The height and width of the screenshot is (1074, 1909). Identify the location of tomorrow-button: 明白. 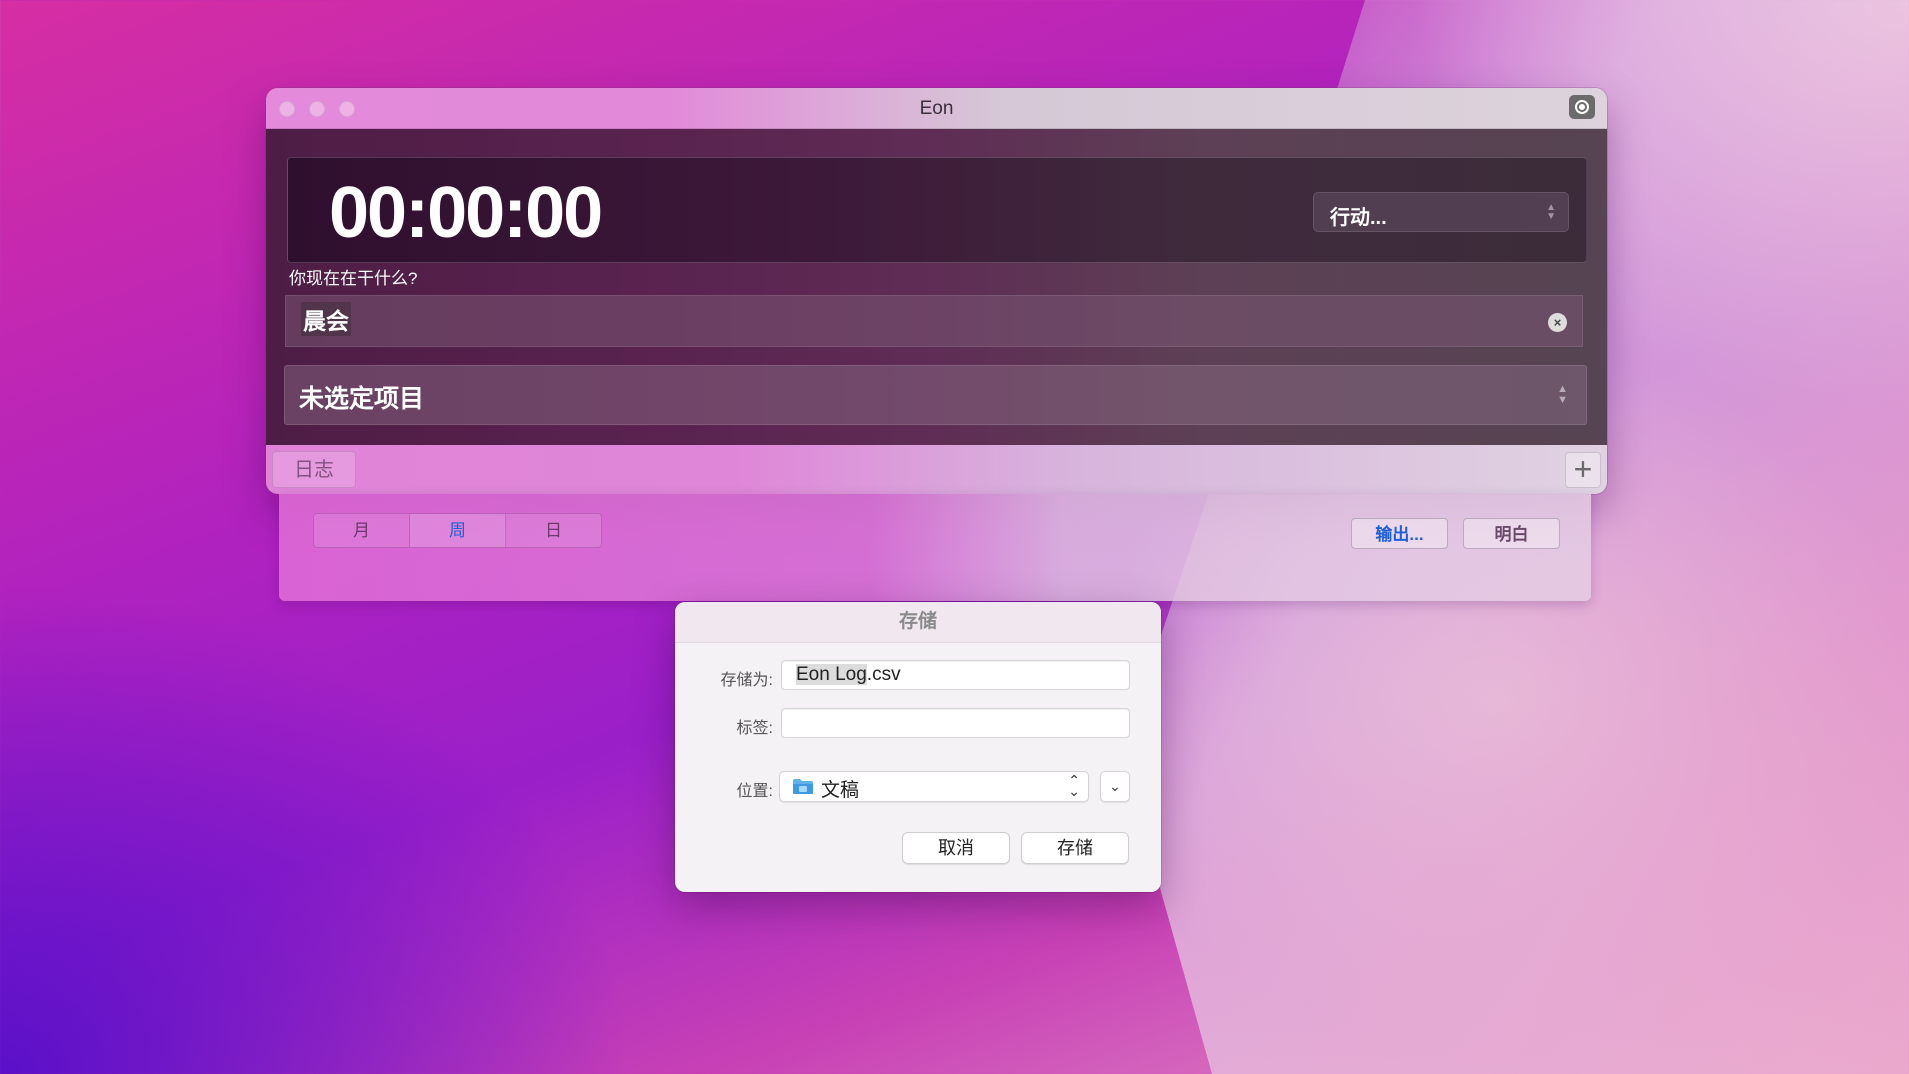
(1511, 533).